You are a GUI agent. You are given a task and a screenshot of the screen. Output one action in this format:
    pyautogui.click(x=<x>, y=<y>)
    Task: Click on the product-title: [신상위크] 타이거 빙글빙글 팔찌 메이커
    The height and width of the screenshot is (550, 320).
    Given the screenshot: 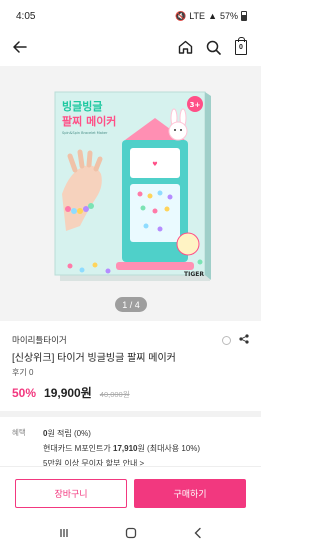 What is the action you would take?
    pyautogui.click(x=94, y=358)
    